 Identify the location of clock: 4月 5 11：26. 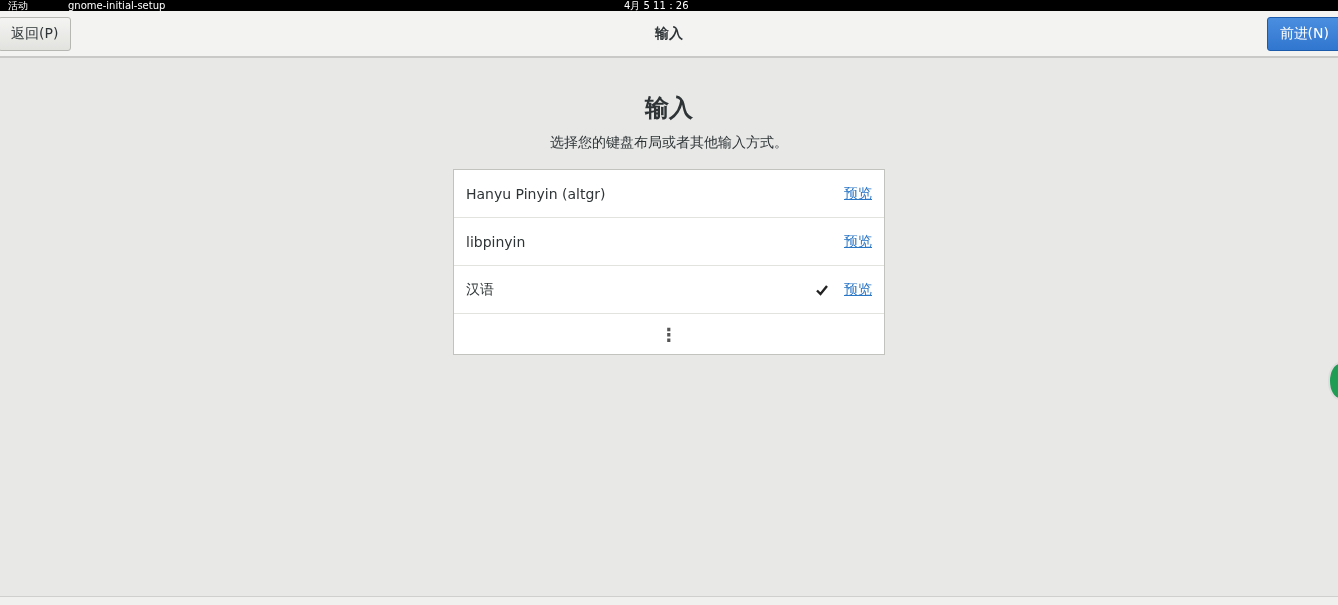
(656, 5).